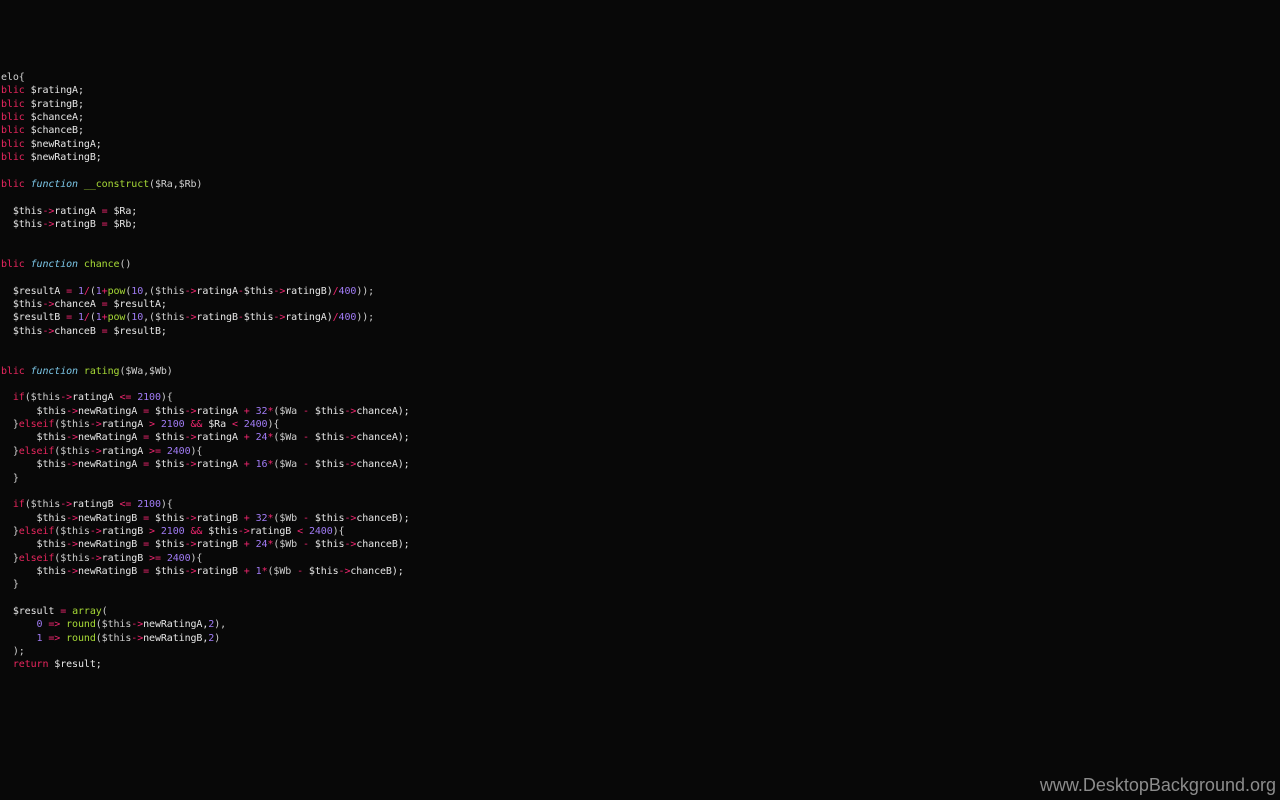 The height and width of the screenshot is (800, 1280). I want to click on code-token: round, so click(81, 638).